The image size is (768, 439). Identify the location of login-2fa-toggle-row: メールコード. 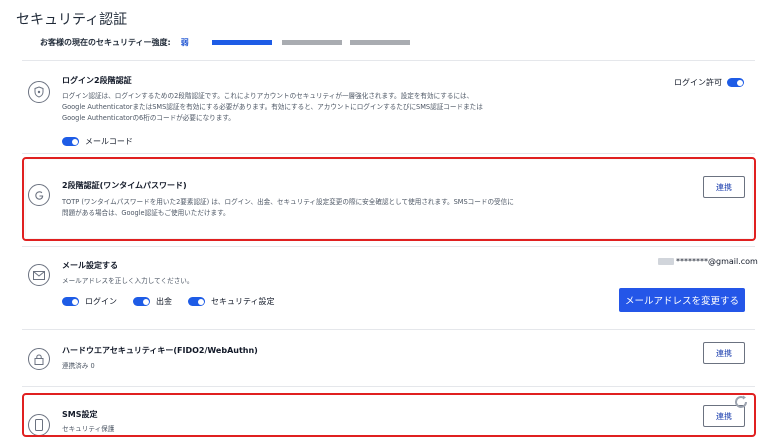
(105, 141).